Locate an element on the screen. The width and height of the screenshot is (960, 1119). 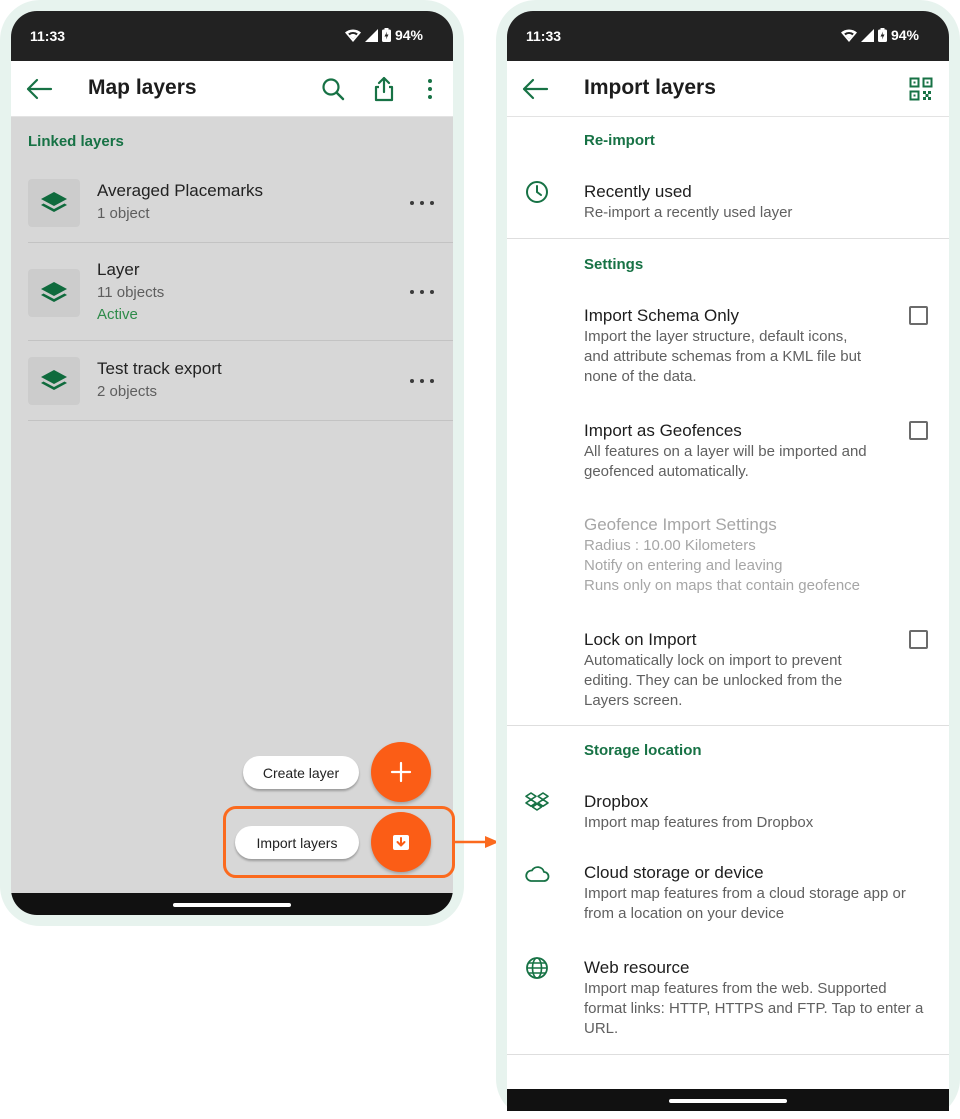
dropbox-icon is located at coordinates (537, 801).